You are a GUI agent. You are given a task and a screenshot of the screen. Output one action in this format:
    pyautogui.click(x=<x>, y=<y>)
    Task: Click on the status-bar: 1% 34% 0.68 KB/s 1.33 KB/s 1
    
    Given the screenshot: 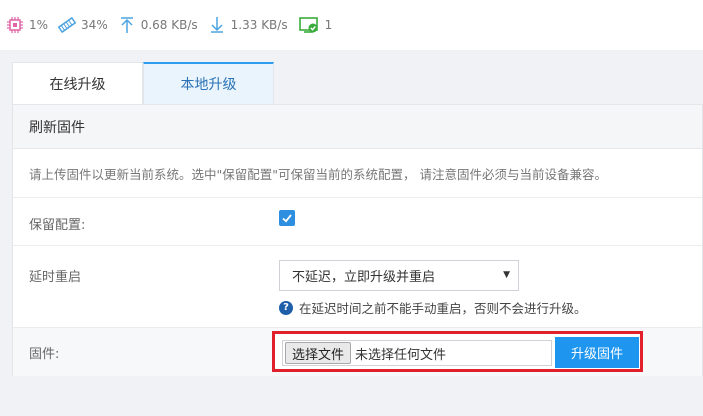 What is the action you would take?
    pyautogui.click(x=351, y=25)
    